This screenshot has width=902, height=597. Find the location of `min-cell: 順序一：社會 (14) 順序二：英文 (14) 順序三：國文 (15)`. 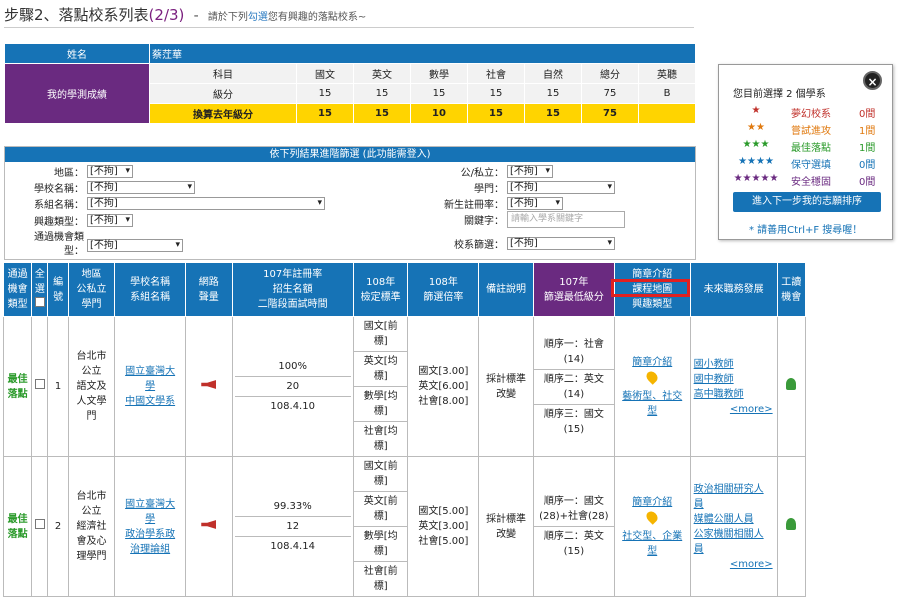

min-cell: 順序一：社會 (14) 順序二：英文 (14) 順序三：國文 (15) is located at coordinates (573, 386).